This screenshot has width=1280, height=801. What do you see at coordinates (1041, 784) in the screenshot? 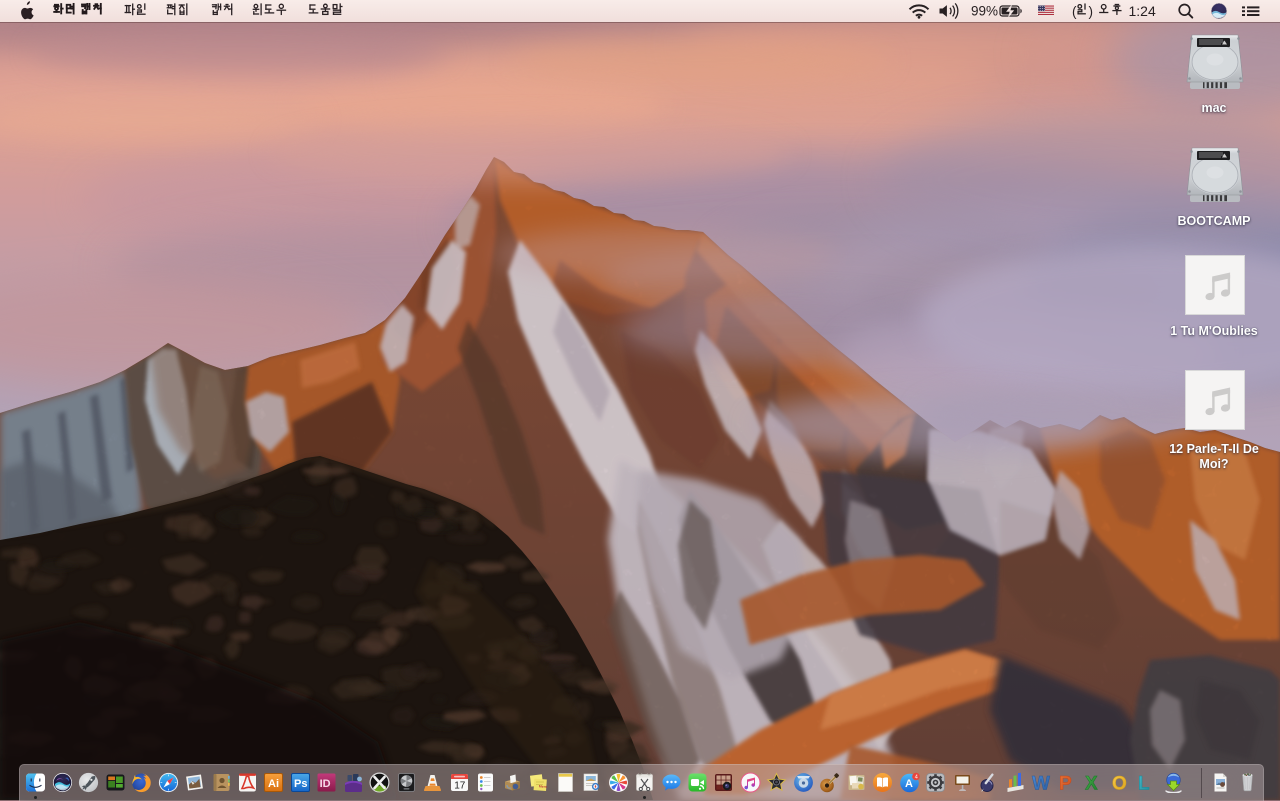
I see `svg-text: W` at bounding box center [1041, 784].